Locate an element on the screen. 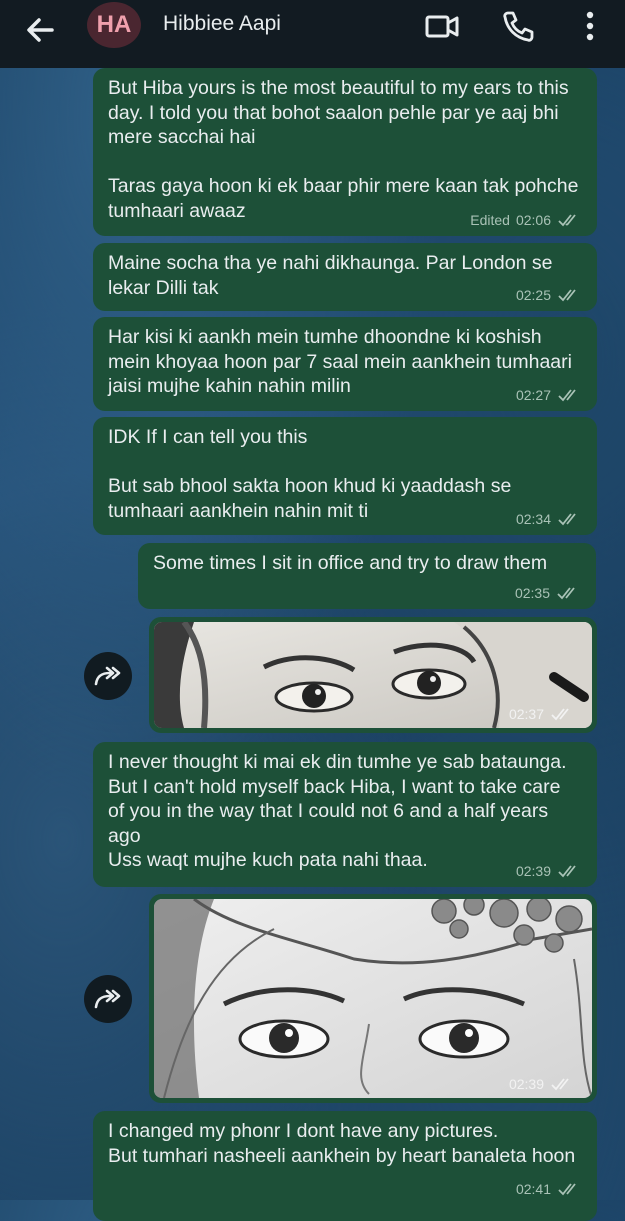  video-call-icon is located at coordinates (442, 26).